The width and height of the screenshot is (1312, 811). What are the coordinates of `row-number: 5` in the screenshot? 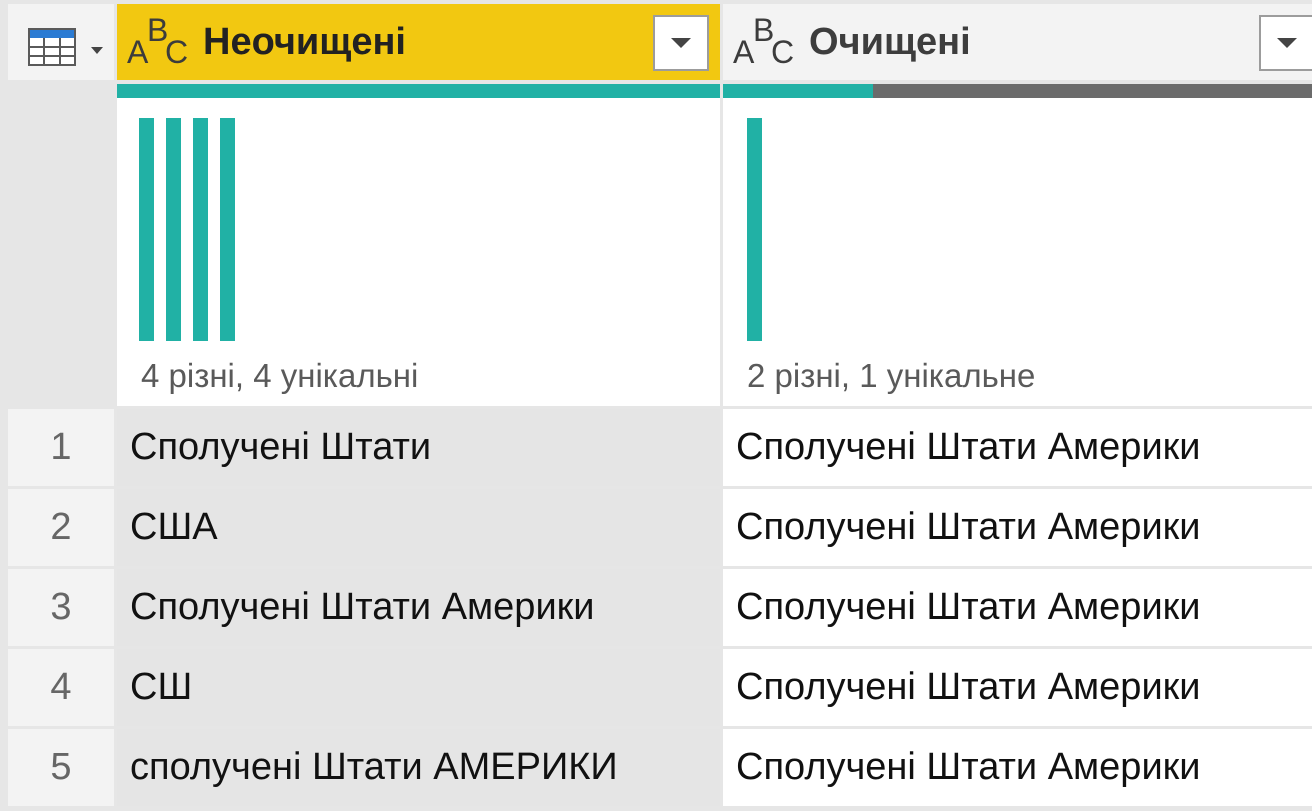 It's located at (61, 767).